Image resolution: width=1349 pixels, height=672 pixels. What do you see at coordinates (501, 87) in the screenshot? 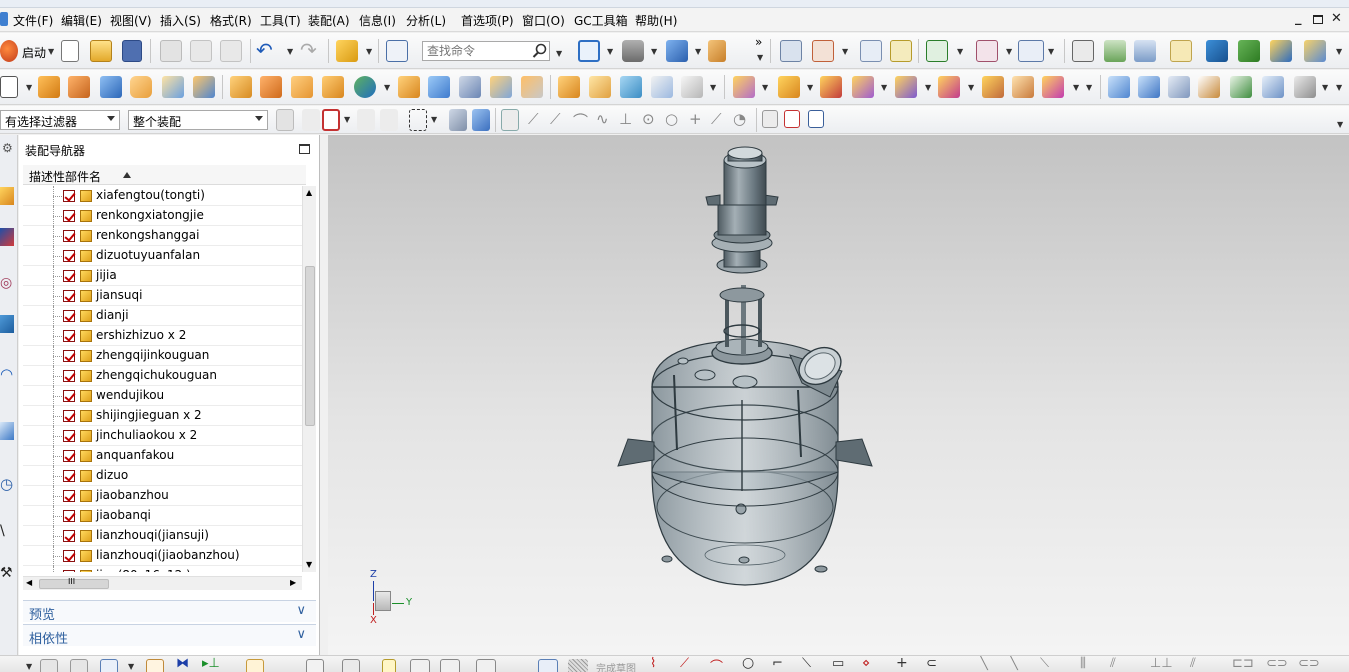
I see `trim-body-icon` at bounding box center [501, 87].